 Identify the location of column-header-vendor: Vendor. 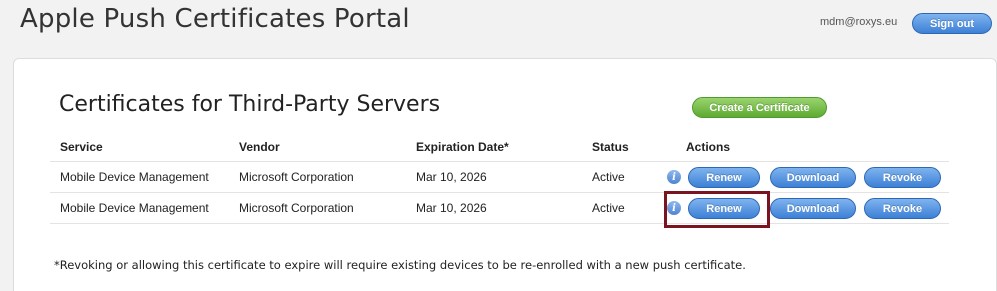
(259, 147).